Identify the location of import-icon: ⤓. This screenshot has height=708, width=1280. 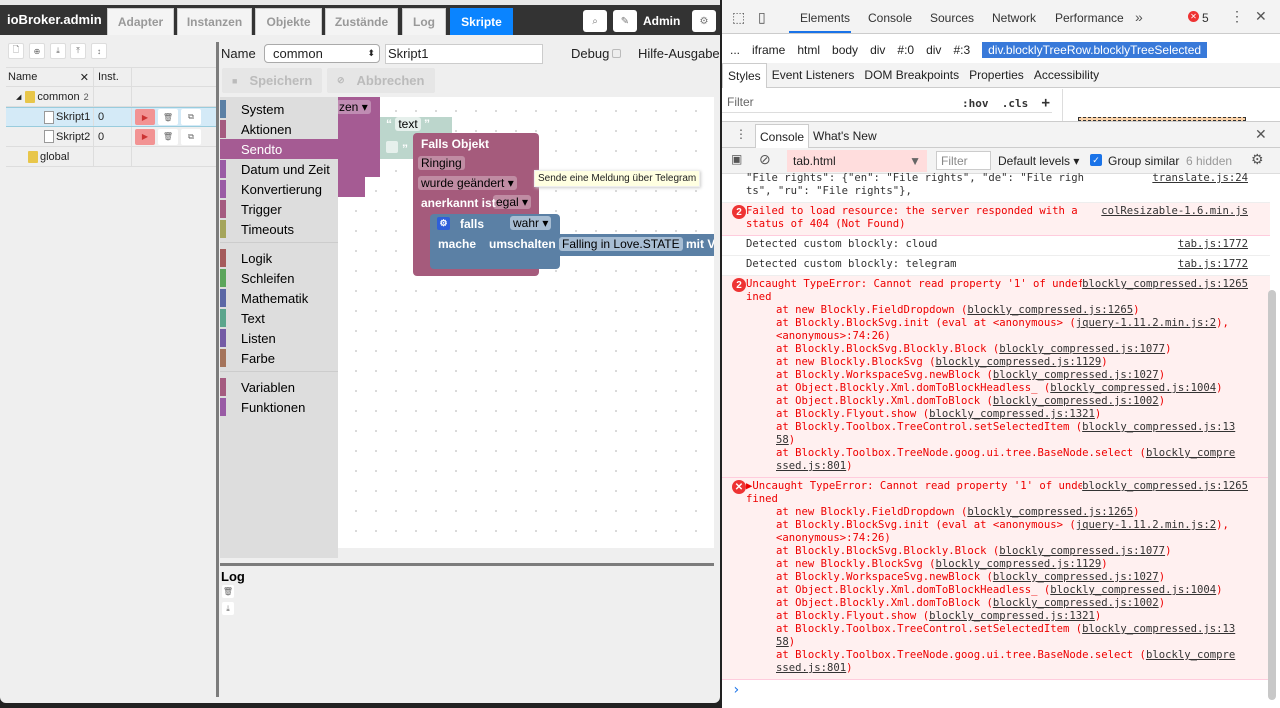
(58, 51).